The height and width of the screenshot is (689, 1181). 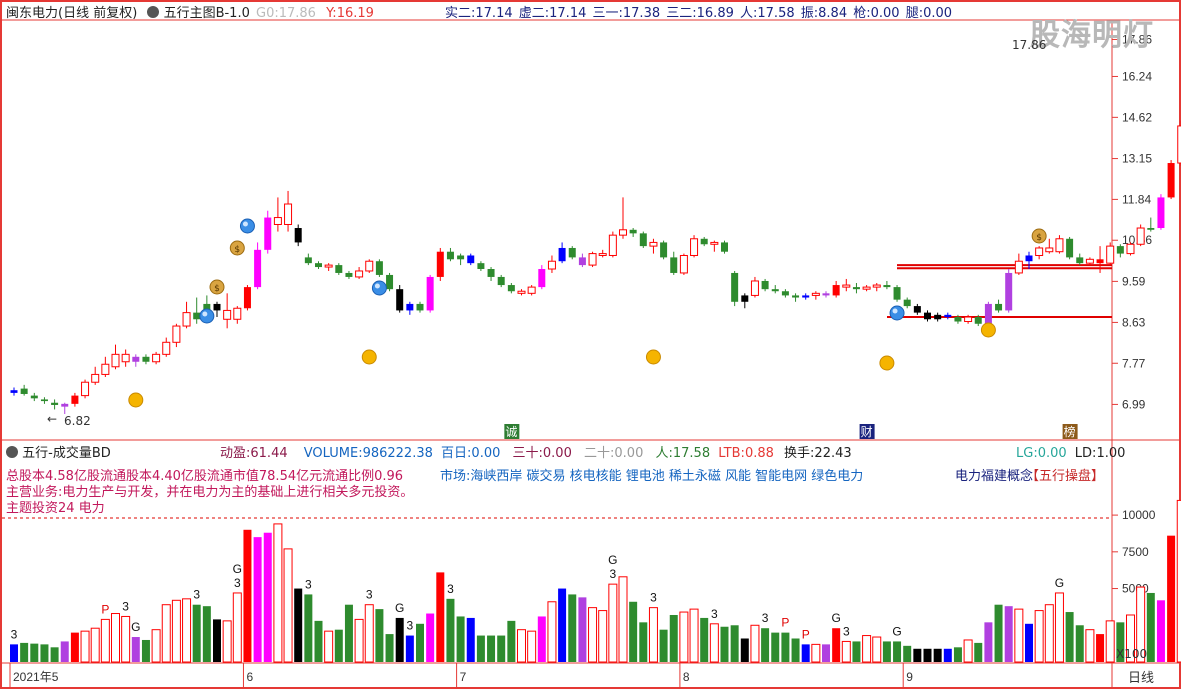 I want to click on info-line-1d: 【五行操盘】, so click(x=1065, y=477).